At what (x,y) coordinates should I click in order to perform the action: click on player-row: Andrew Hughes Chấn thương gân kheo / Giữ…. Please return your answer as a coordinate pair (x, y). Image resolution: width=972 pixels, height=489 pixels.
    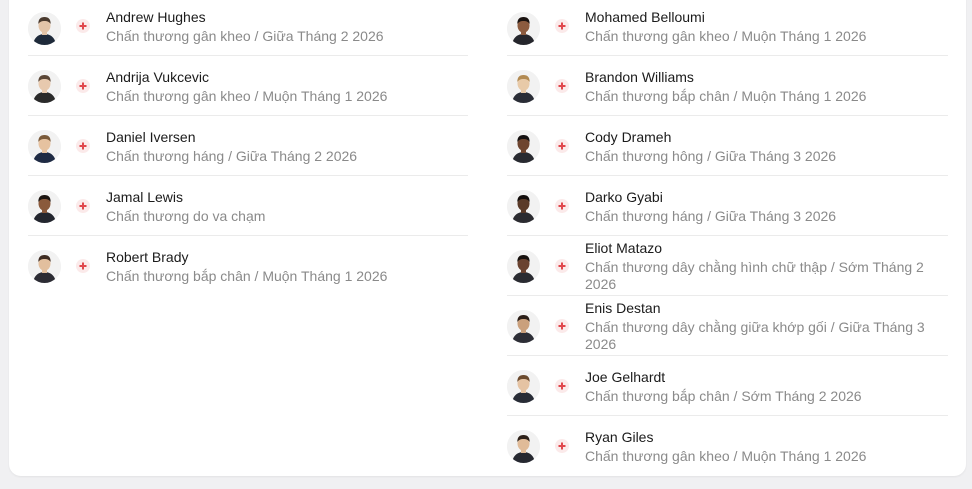
    Looking at the image, I should click on (248, 28).